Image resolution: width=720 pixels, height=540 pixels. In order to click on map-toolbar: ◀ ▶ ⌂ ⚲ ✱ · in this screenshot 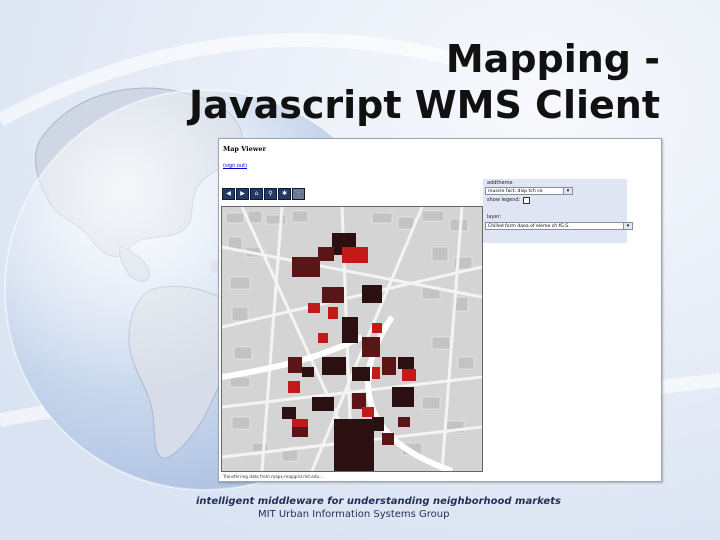, I will do `click(263, 194)`.